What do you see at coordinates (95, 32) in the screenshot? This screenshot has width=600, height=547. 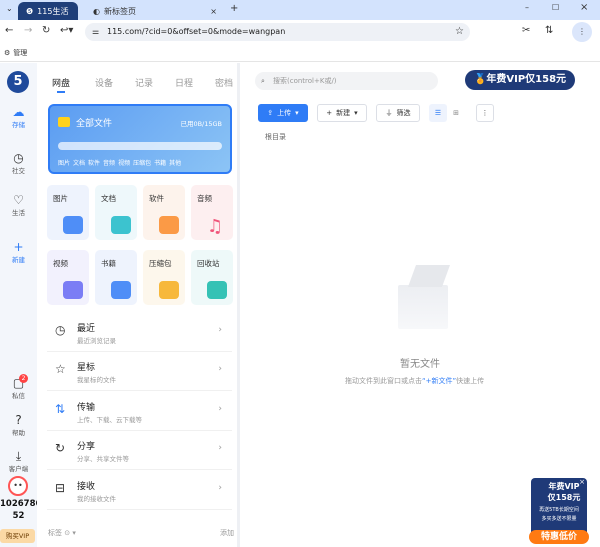 I see `site-info-icon: ⚌` at bounding box center [95, 32].